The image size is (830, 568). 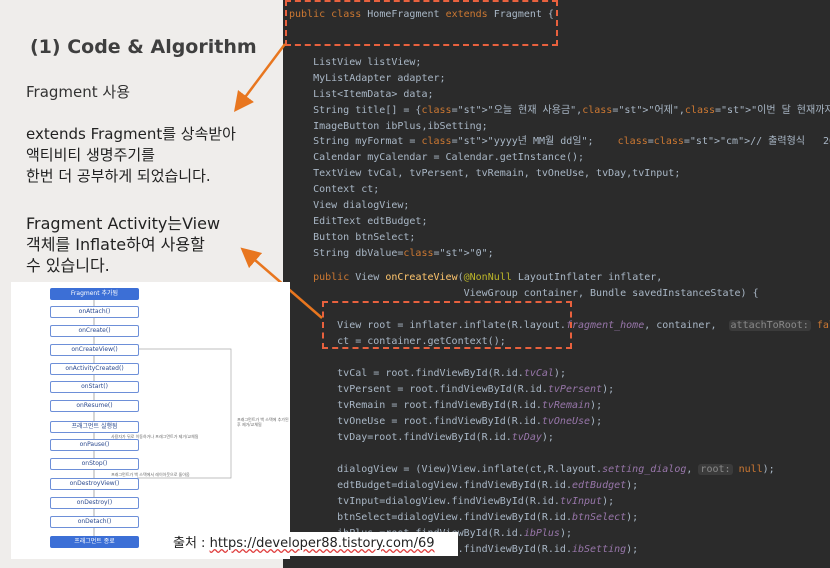 I want to click on code-line: ImageButton ibPlus,ibSetting;, so click(x=388, y=126).